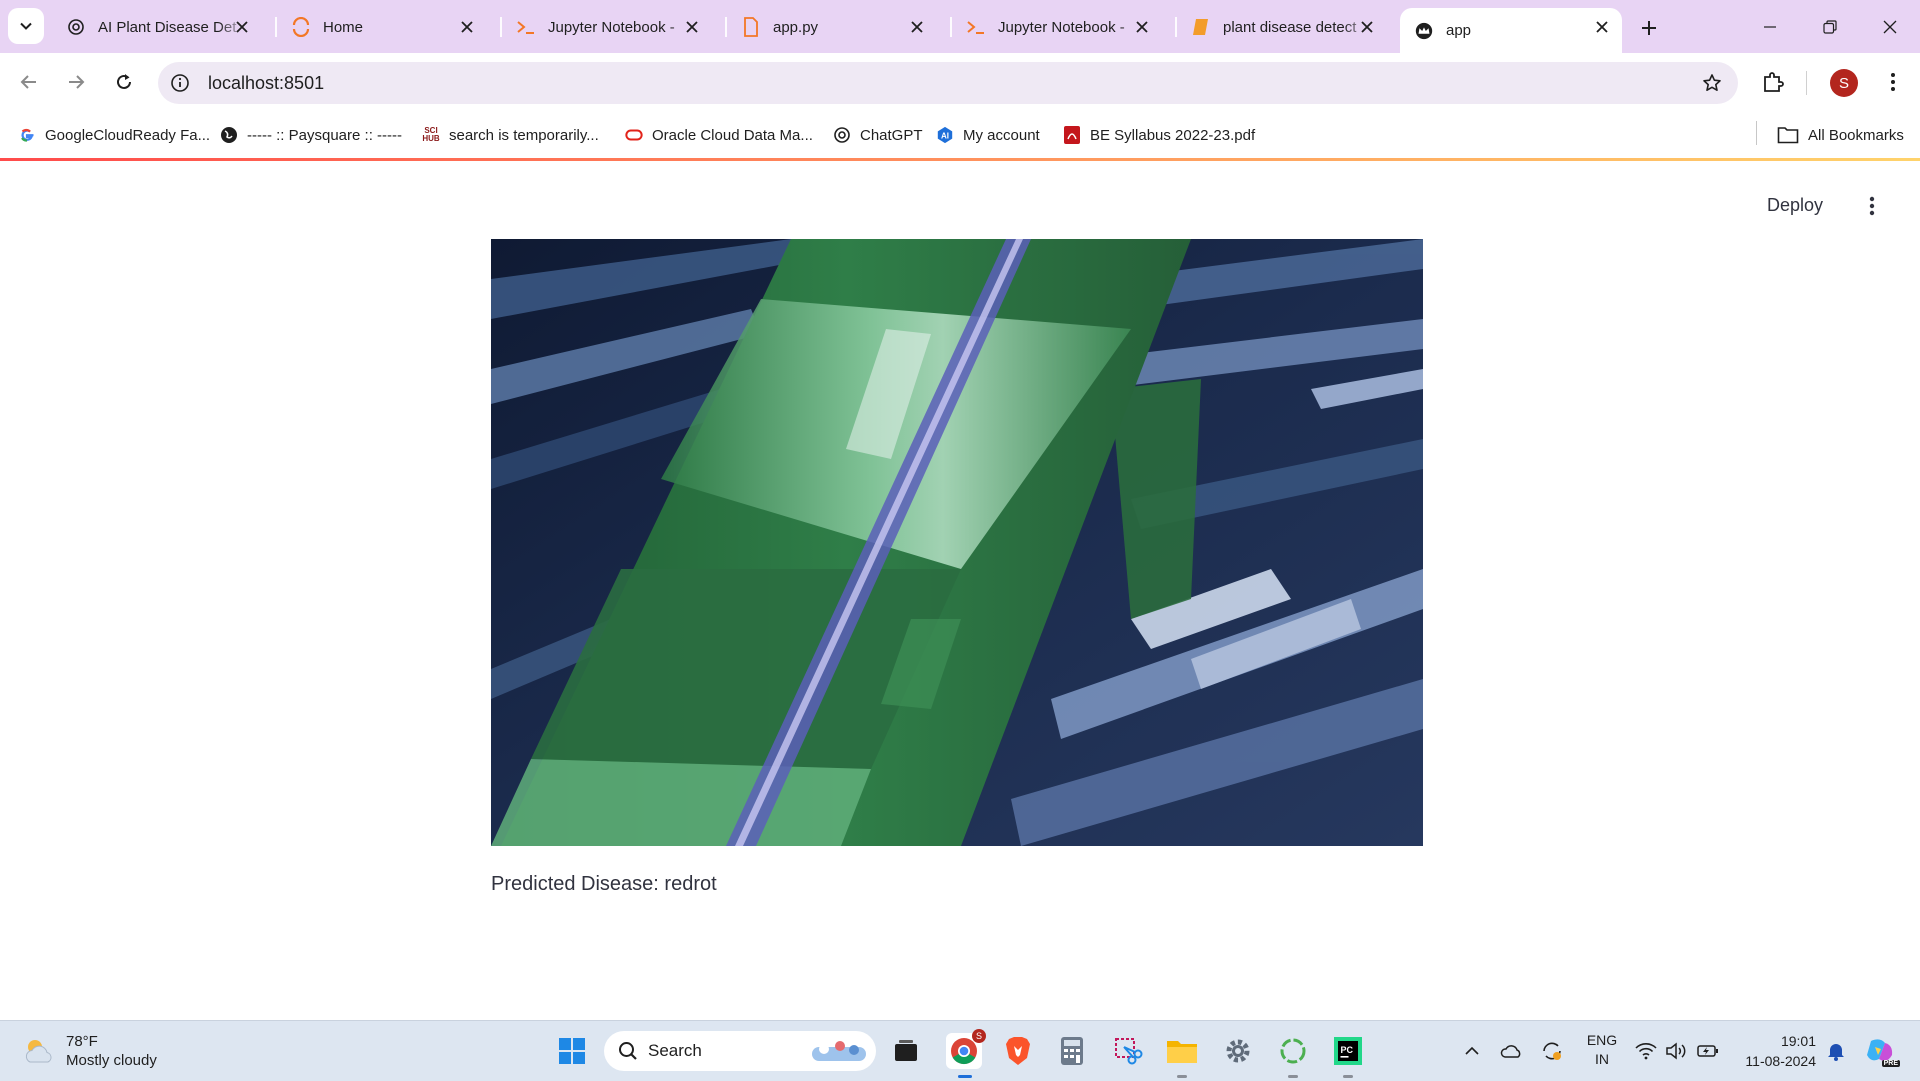  I want to click on restore-button, so click(1830, 26).